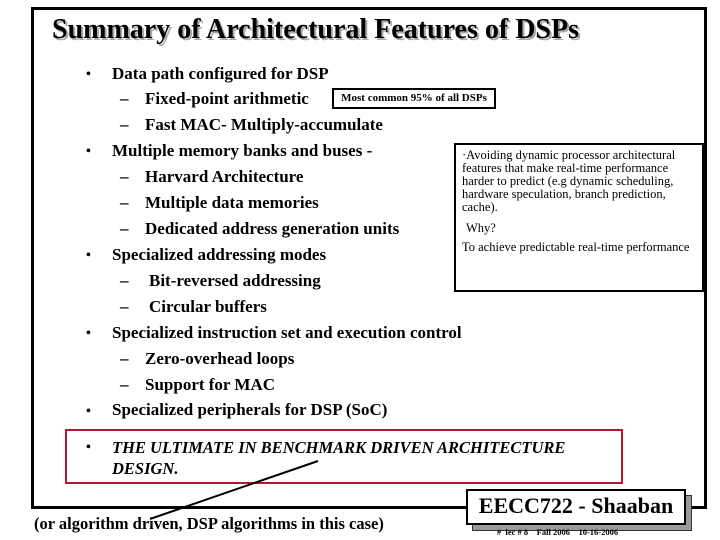 The image size is (720, 540). What do you see at coordinates (227, 98) in the screenshot?
I see `subitem-fixed-point: Fixed-point arithmetic` at bounding box center [227, 98].